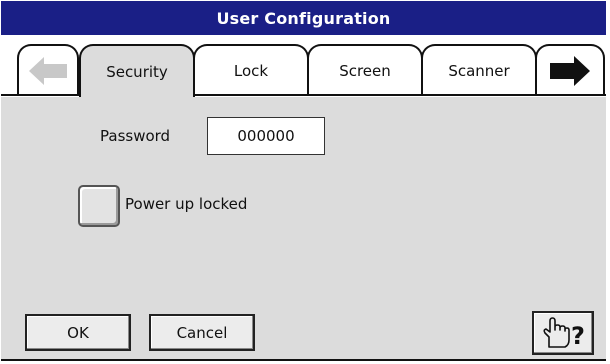 The height and width of the screenshot is (364, 610). I want to click on tab-scanner-label: Scanner, so click(479, 71).